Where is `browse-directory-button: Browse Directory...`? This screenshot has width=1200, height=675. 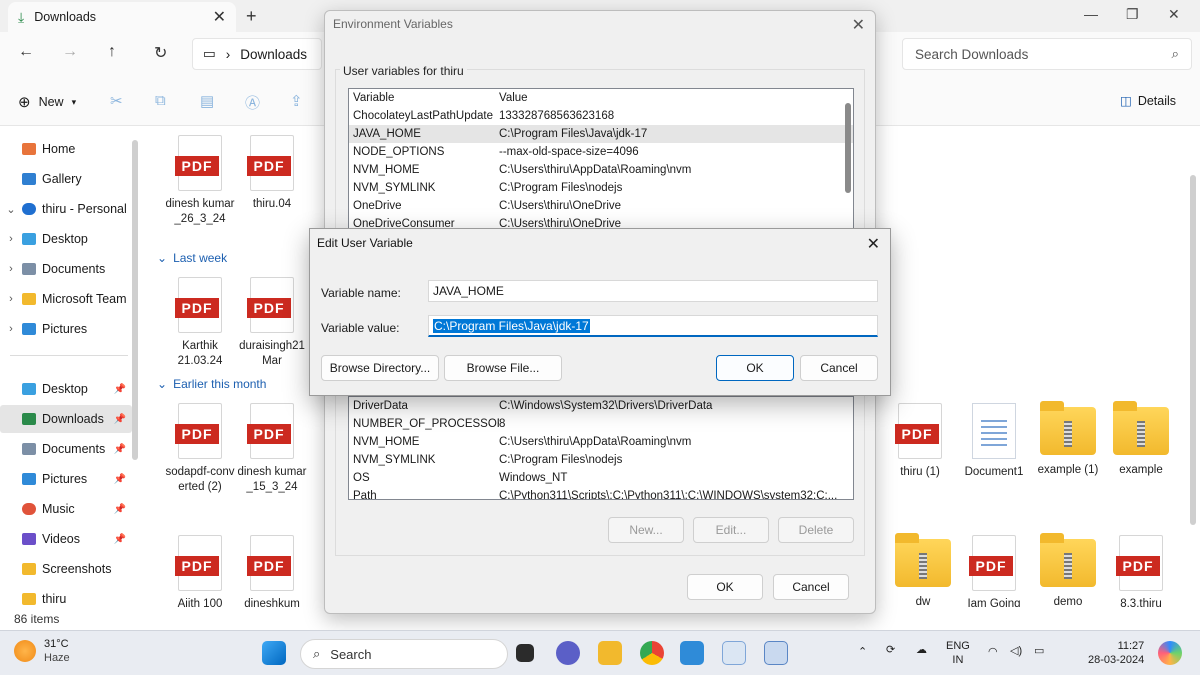 browse-directory-button: Browse Directory... is located at coordinates (380, 368).